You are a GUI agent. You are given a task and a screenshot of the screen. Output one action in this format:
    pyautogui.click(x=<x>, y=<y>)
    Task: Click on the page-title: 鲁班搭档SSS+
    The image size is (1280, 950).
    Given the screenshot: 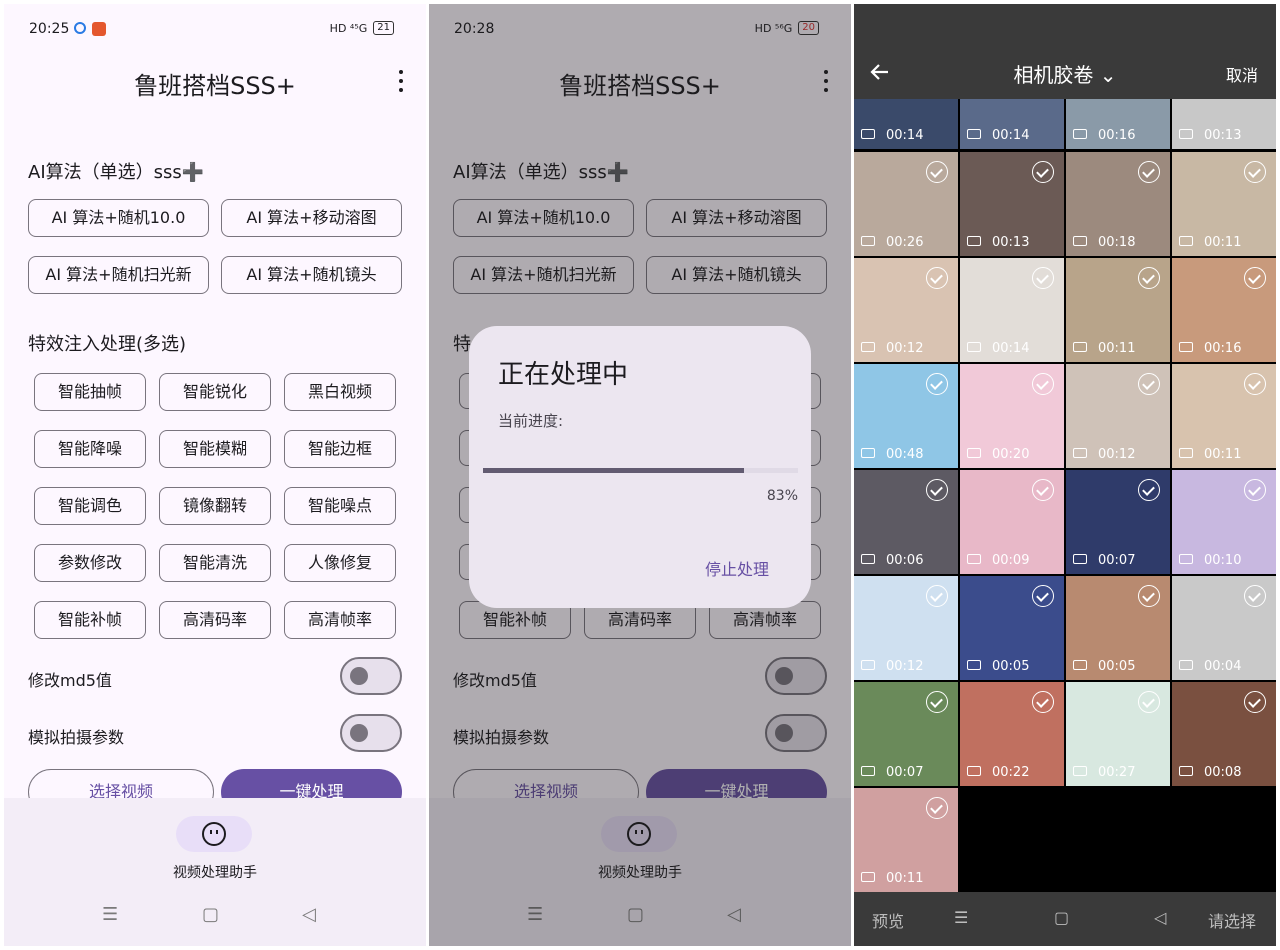 What is the action you would take?
    pyautogui.click(x=215, y=86)
    